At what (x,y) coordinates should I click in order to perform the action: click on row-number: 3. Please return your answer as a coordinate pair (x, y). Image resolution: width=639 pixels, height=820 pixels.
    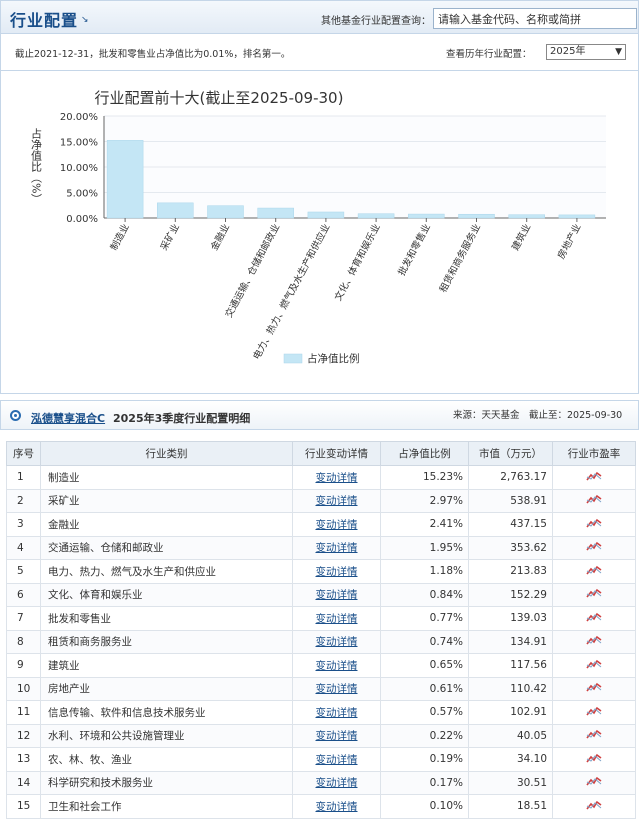
    Looking at the image, I should click on (23, 524).